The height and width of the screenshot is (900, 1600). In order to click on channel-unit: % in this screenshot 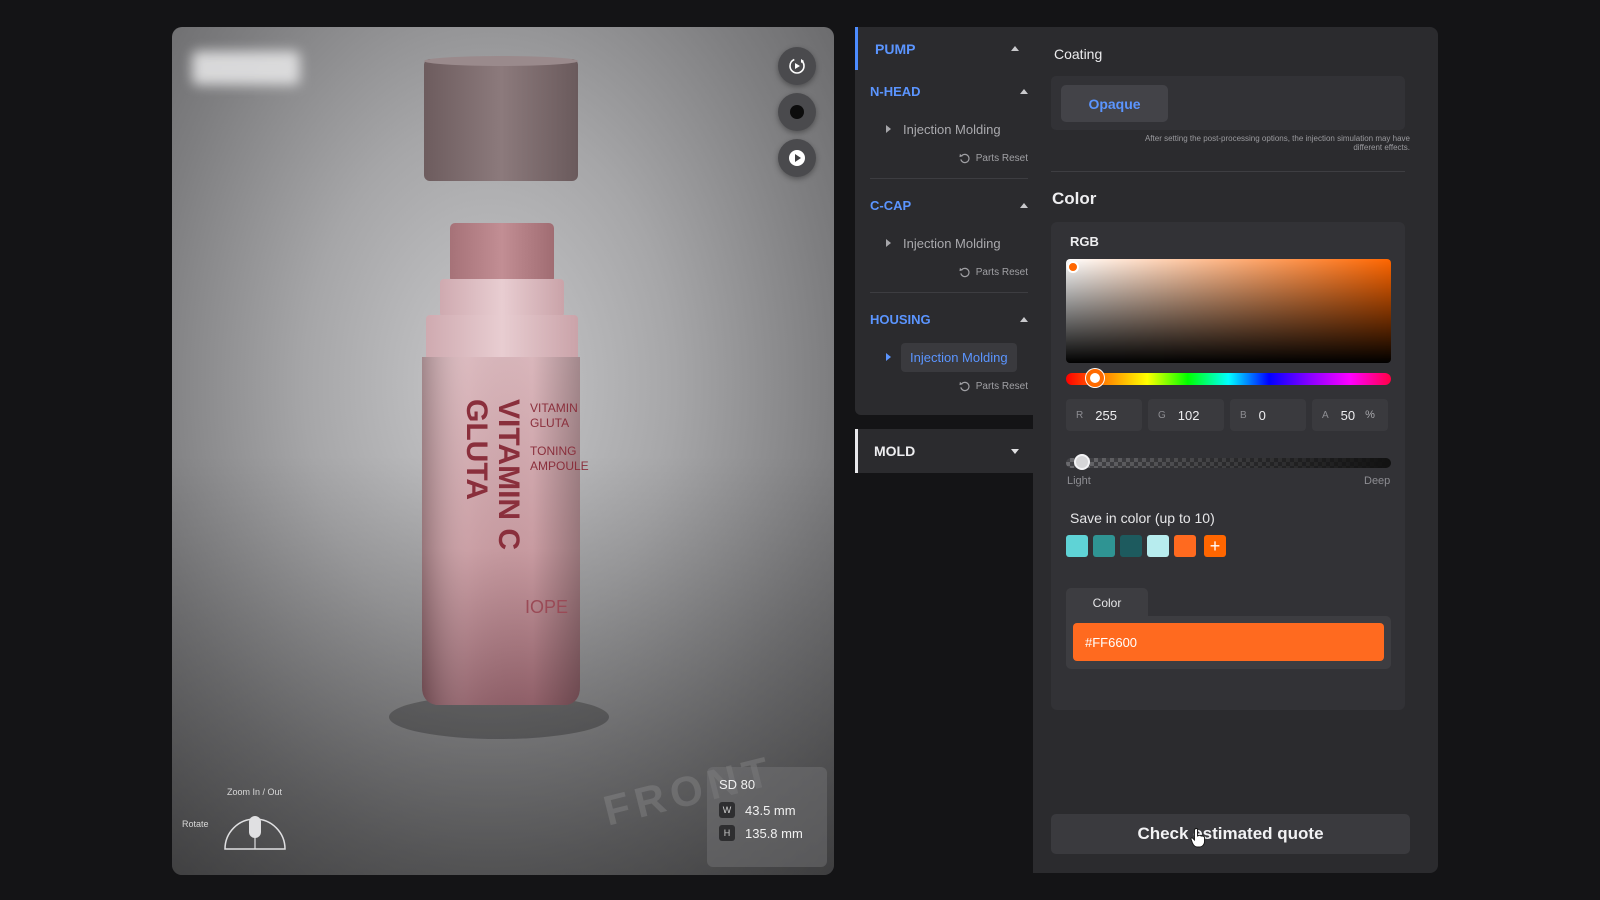, I will do `click(1370, 415)`.